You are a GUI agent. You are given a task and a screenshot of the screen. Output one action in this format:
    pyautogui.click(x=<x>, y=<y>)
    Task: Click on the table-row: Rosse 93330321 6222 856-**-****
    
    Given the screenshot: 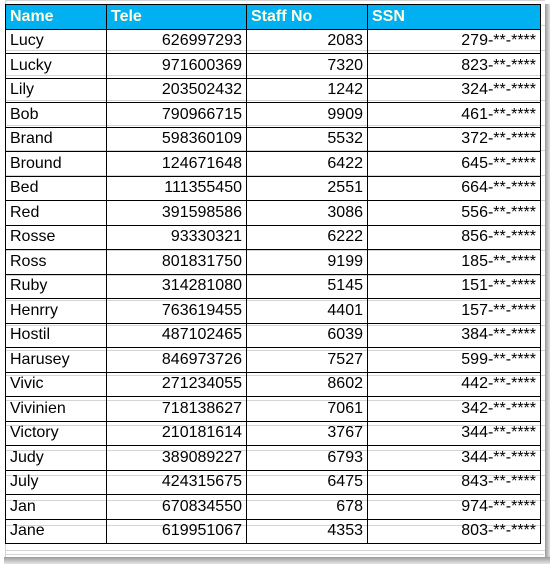 What is the action you would take?
    pyautogui.click(x=273, y=237)
    